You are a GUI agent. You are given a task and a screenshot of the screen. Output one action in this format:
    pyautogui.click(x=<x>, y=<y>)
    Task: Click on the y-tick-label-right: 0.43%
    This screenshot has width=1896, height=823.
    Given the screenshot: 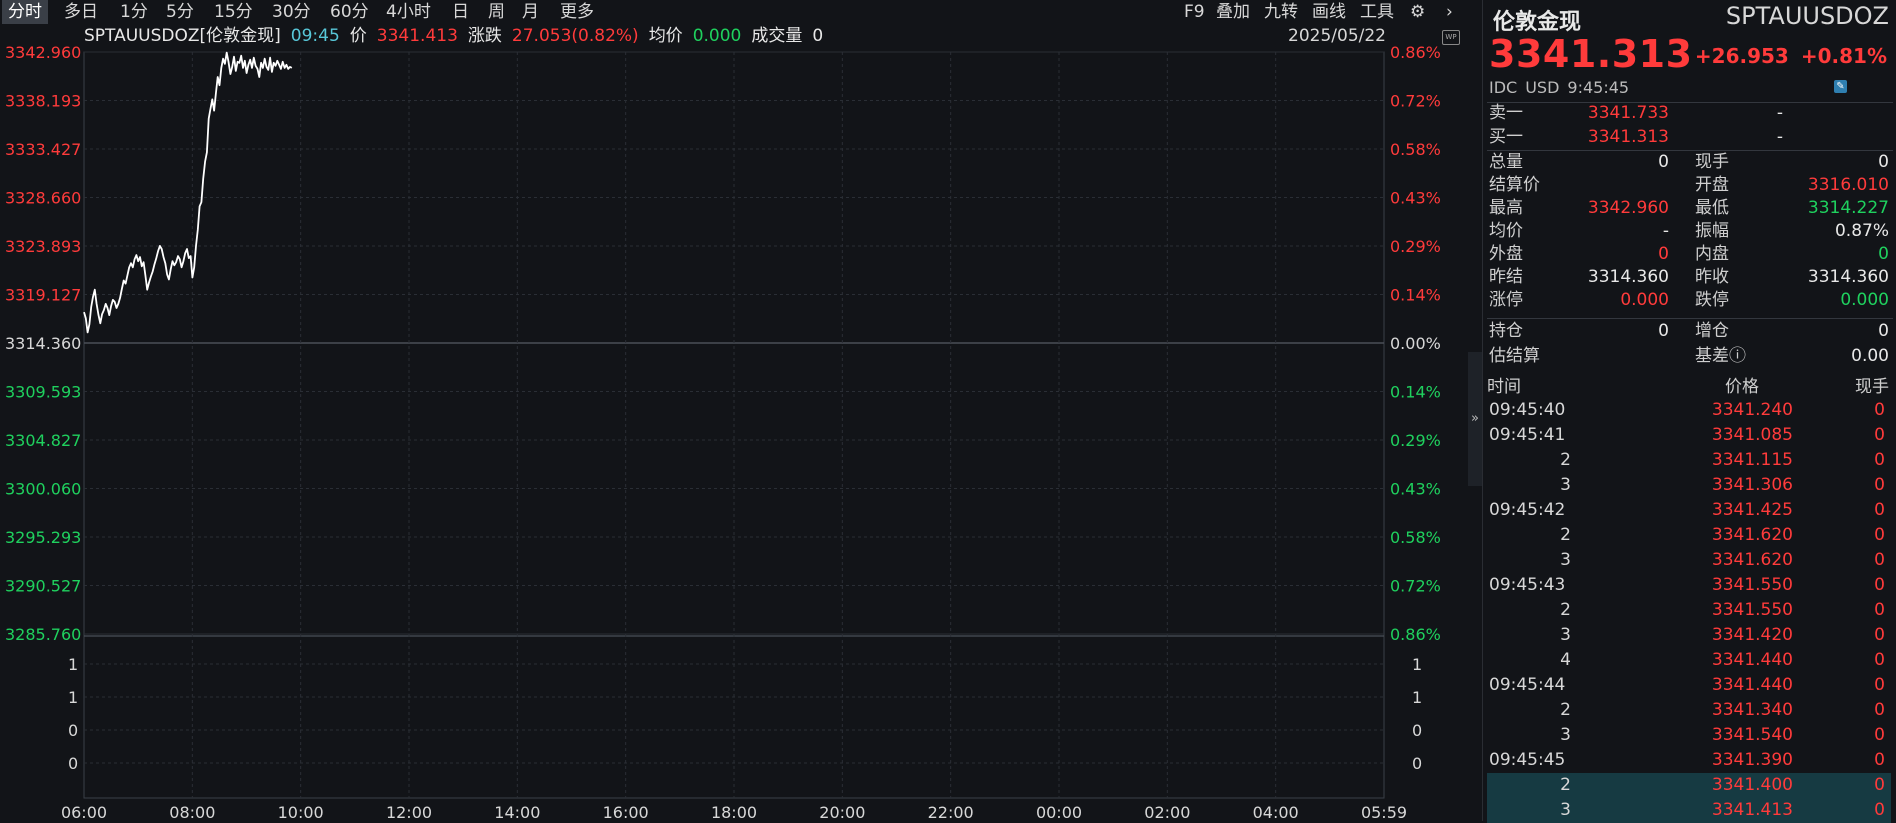 What is the action you would take?
    pyautogui.click(x=1415, y=198)
    